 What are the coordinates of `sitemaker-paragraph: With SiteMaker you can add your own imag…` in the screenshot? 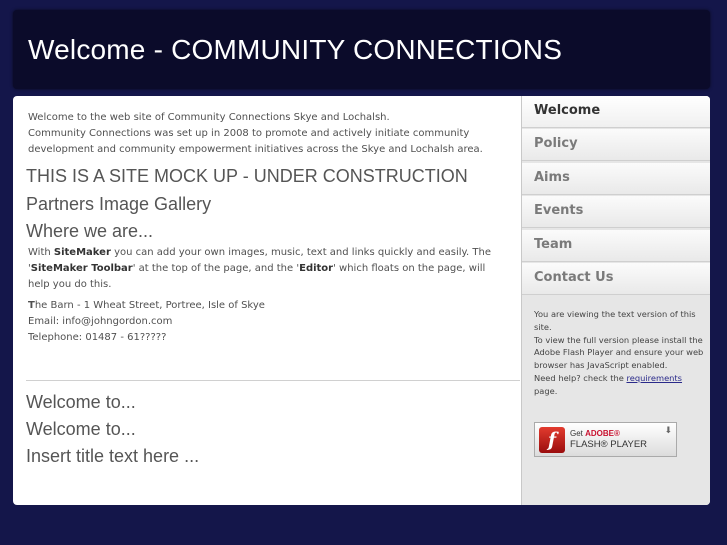 It's located at (259, 268).